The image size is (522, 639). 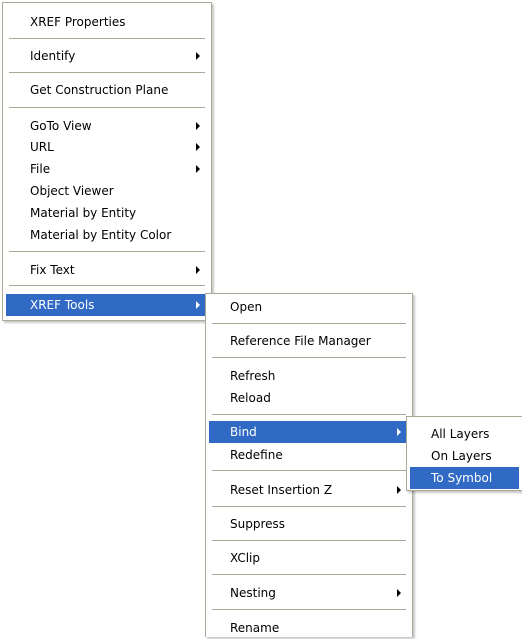 I want to click on menu-item-label: GoTo View, so click(x=61, y=126).